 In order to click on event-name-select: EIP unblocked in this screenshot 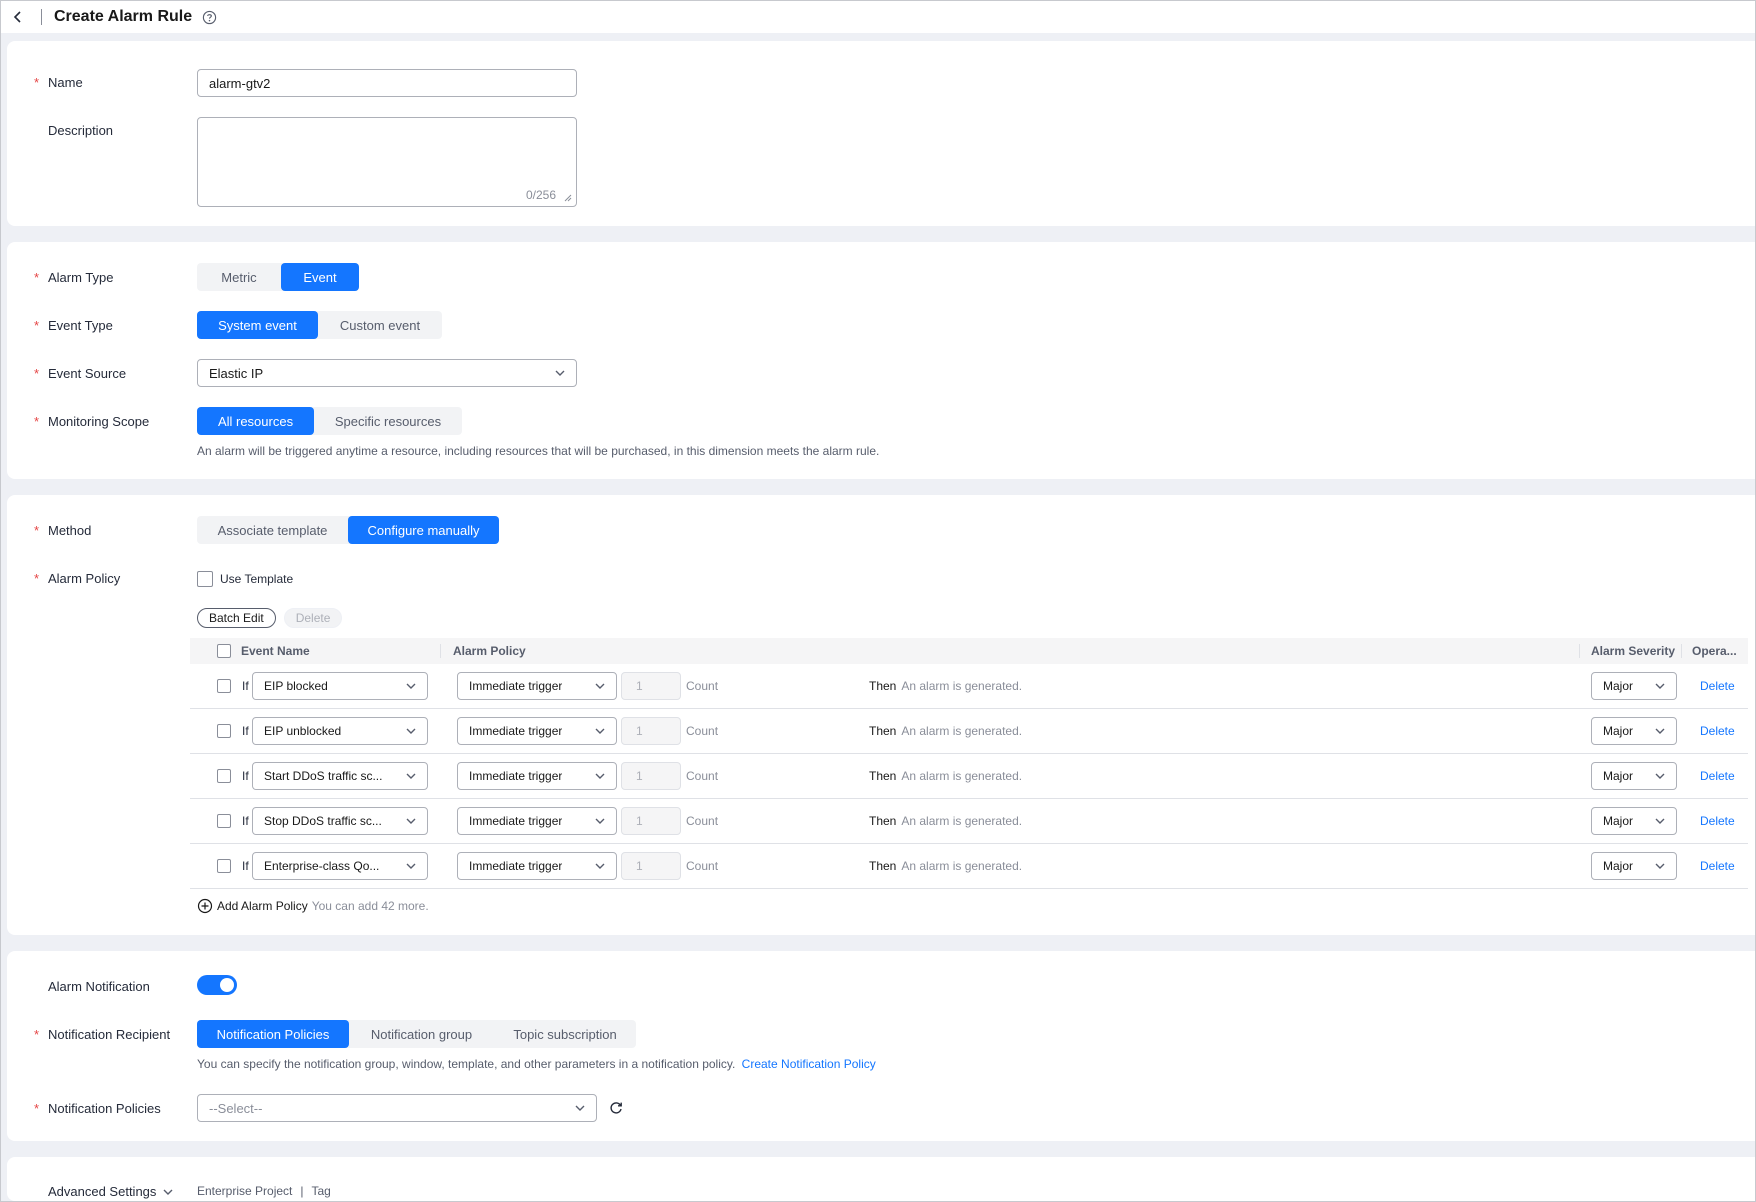, I will do `click(340, 731)`.